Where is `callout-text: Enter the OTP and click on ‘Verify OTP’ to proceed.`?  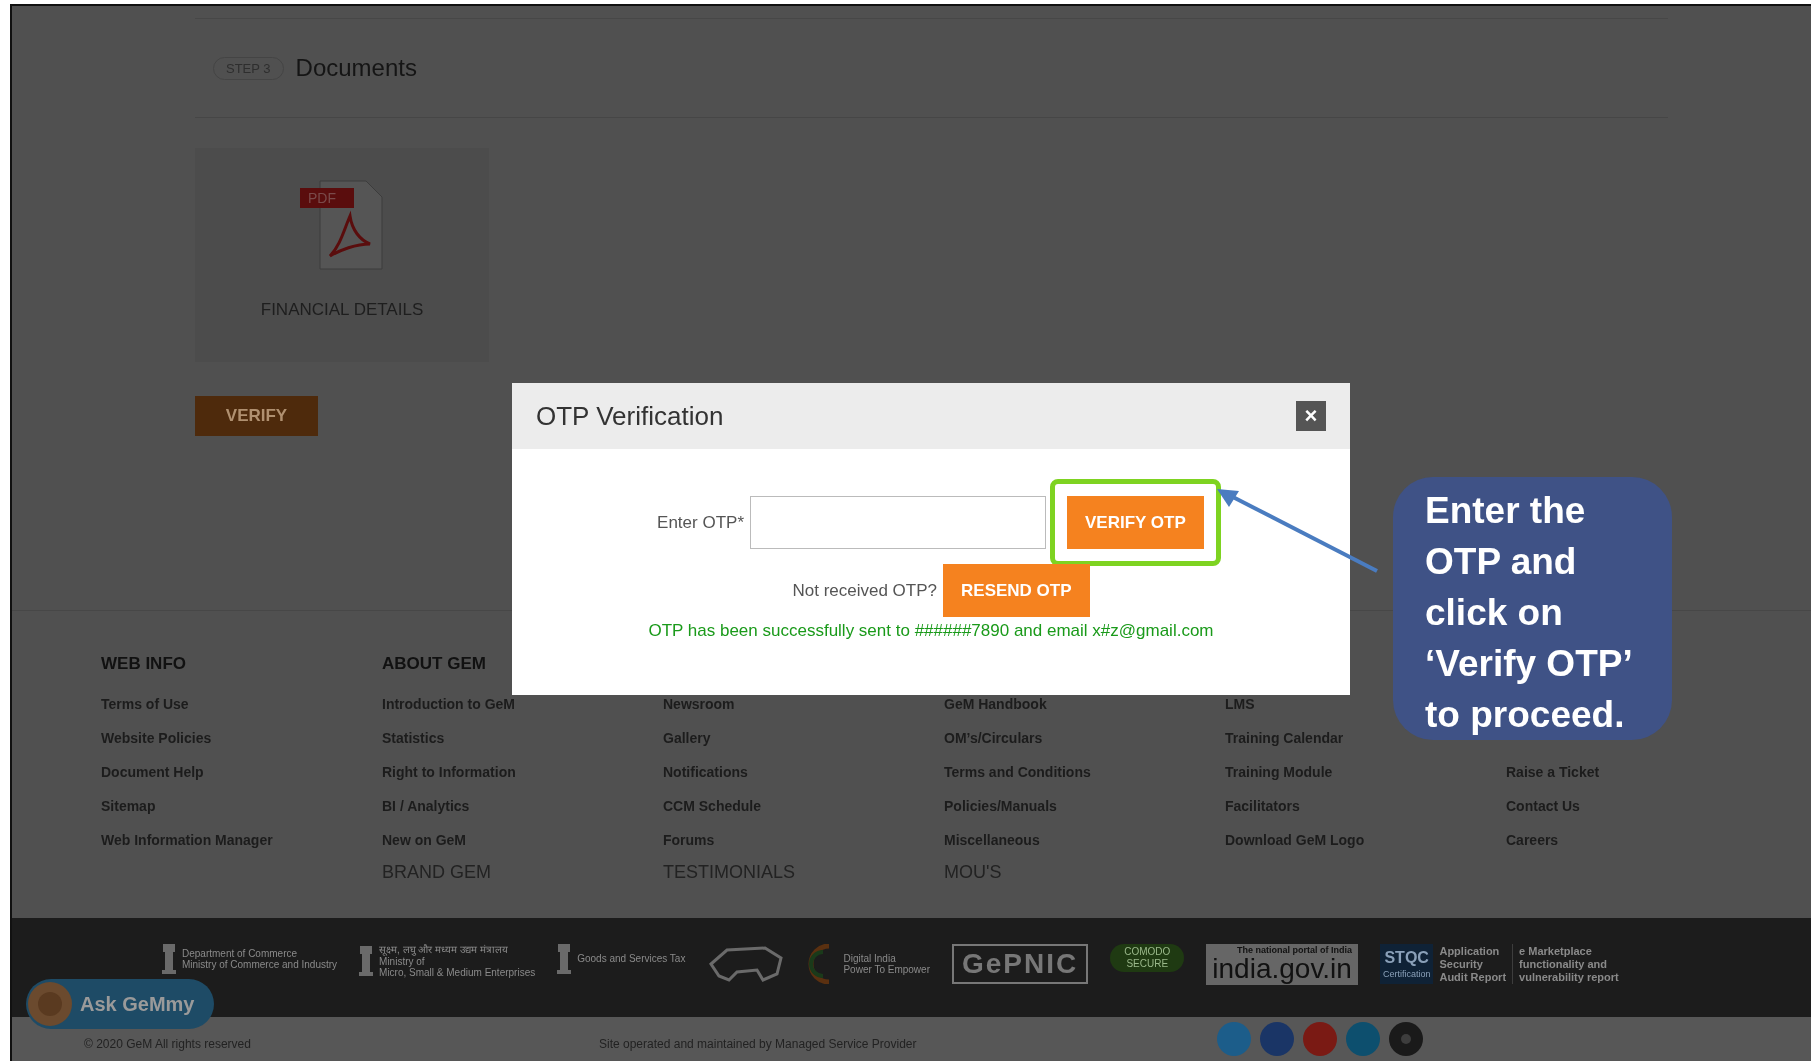 callout-text: Enter the OTP and click on ‘Verify OTP’ to proceed. is located at coordinates (1528, 613).